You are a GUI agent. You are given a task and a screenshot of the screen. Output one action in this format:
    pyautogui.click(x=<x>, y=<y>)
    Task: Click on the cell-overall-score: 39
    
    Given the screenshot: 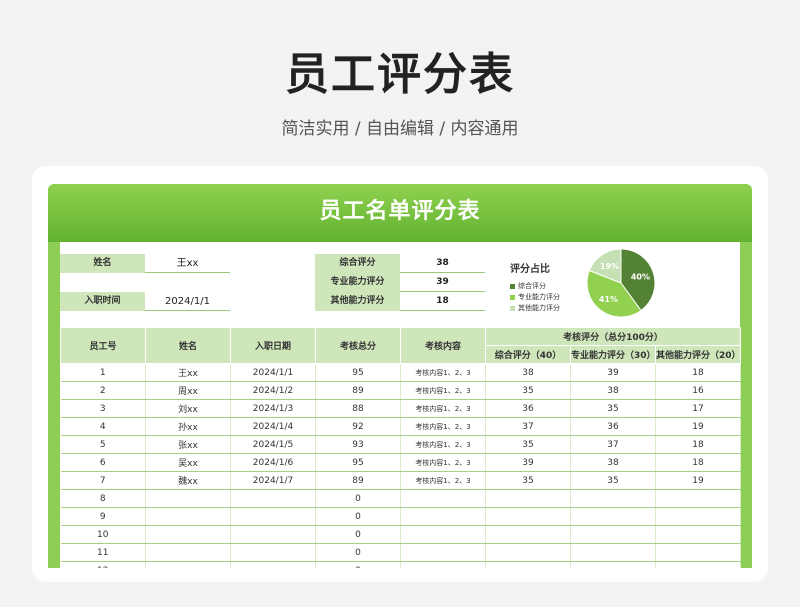 What is the action you would take?
    pyautogui.click(x=528, y=462)
    